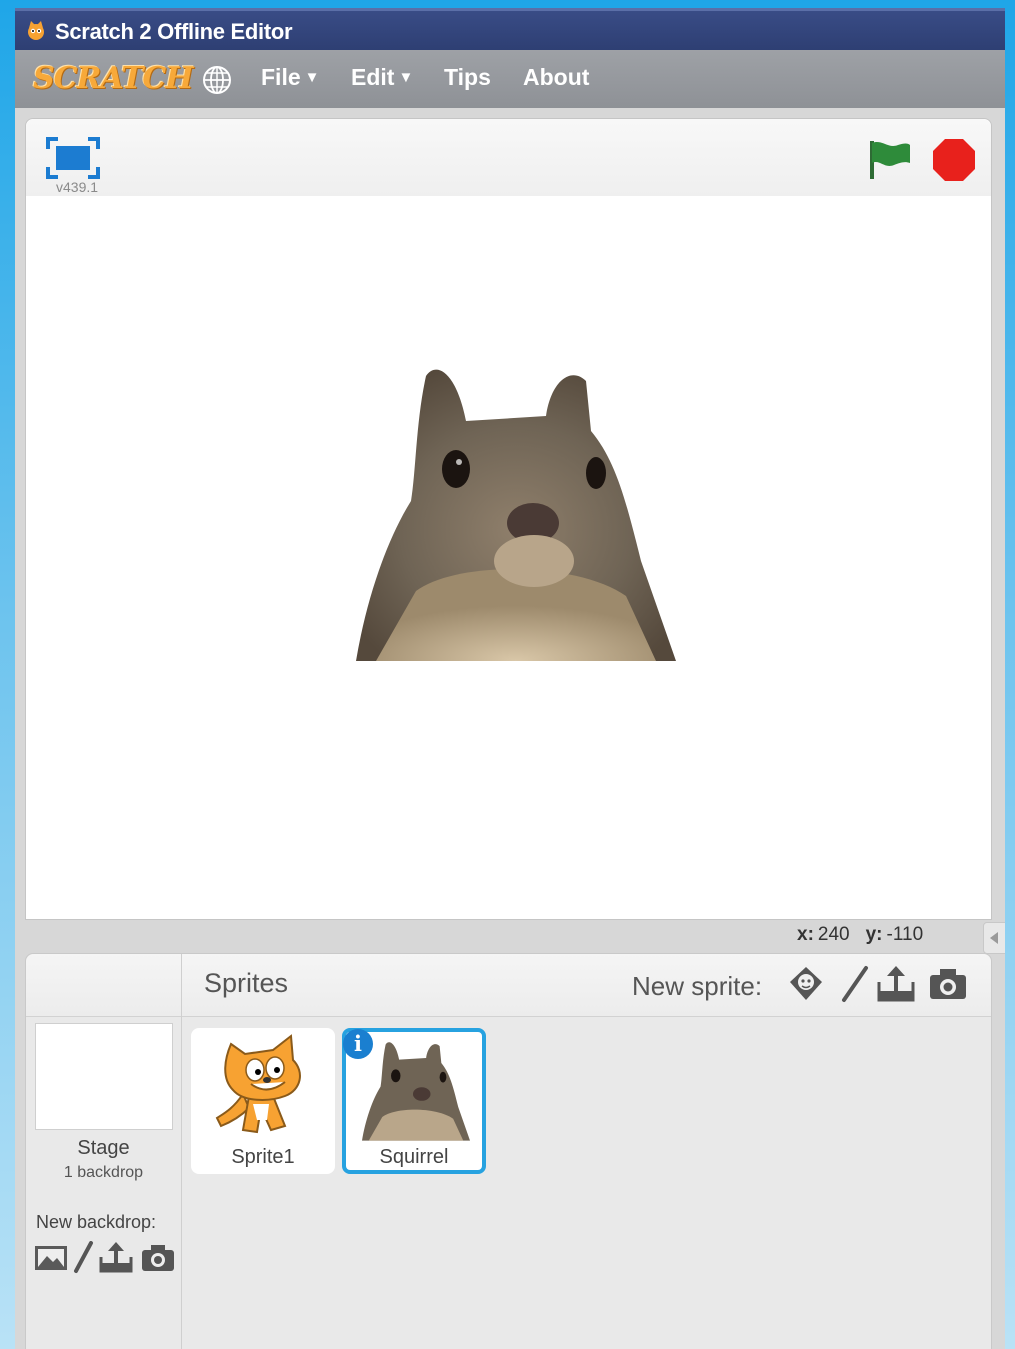  I want to click on paint-backdrop-icon, so click(83, 1258).